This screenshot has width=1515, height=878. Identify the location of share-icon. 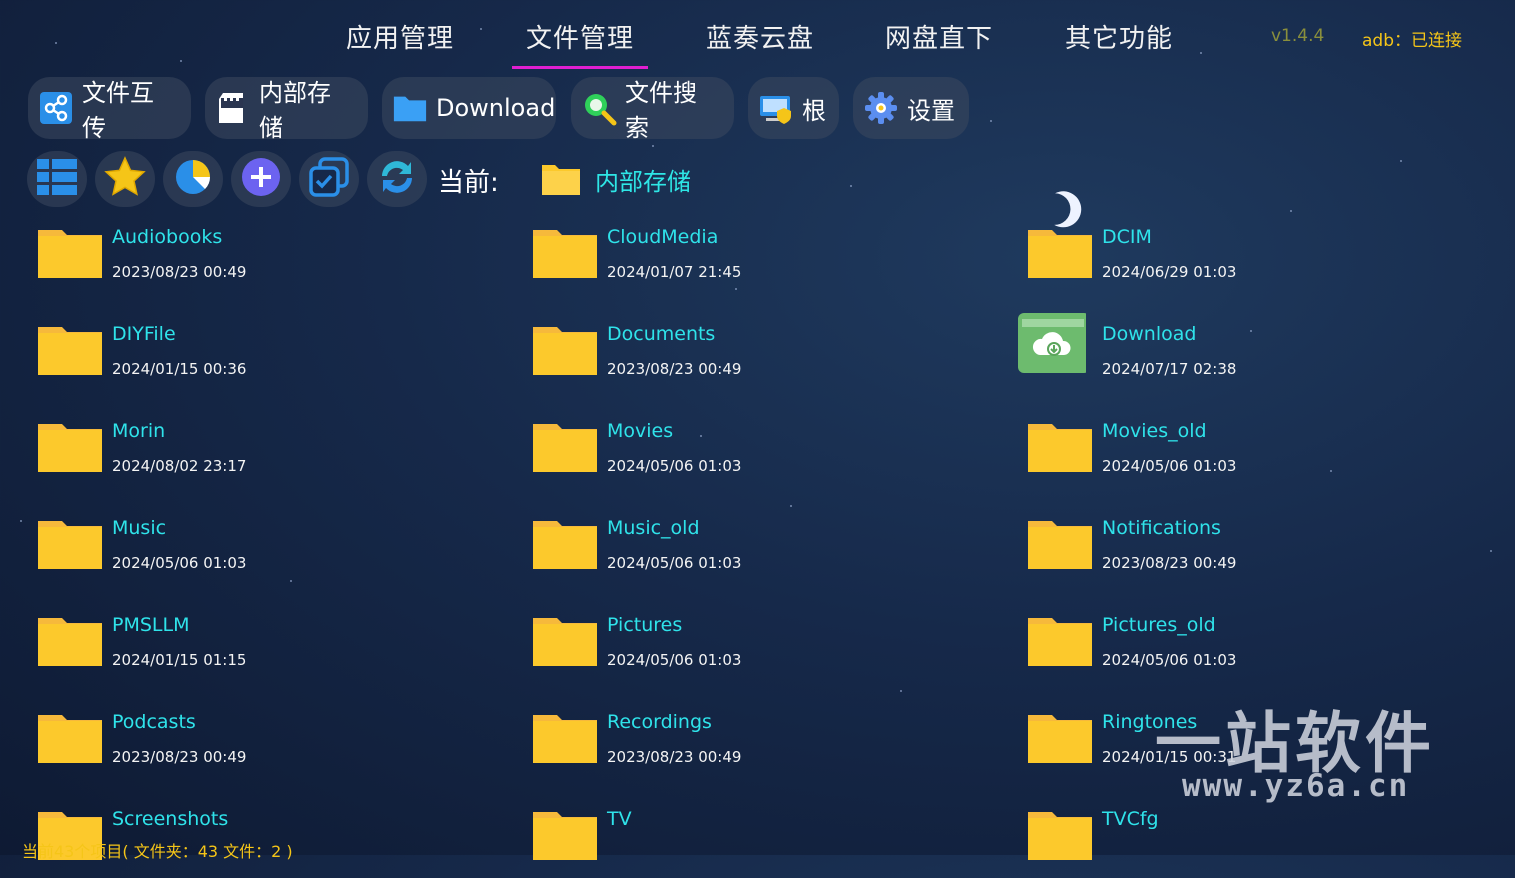
(56, 108).